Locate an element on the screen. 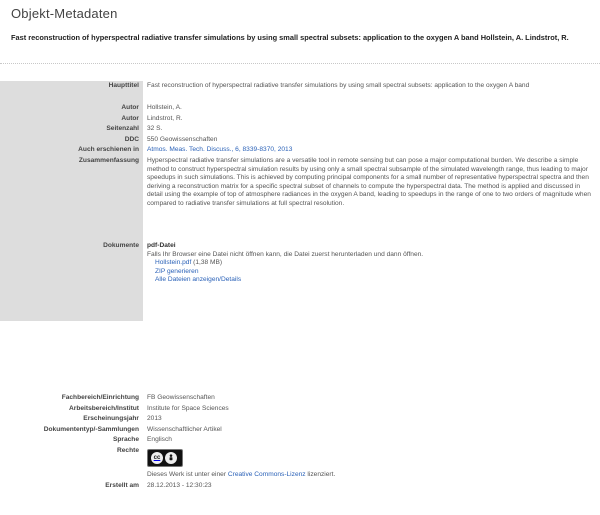 The image size is (600, 515). metadata-row-autor: Autor Hollstein, A. is located at coordinates (297, 108).